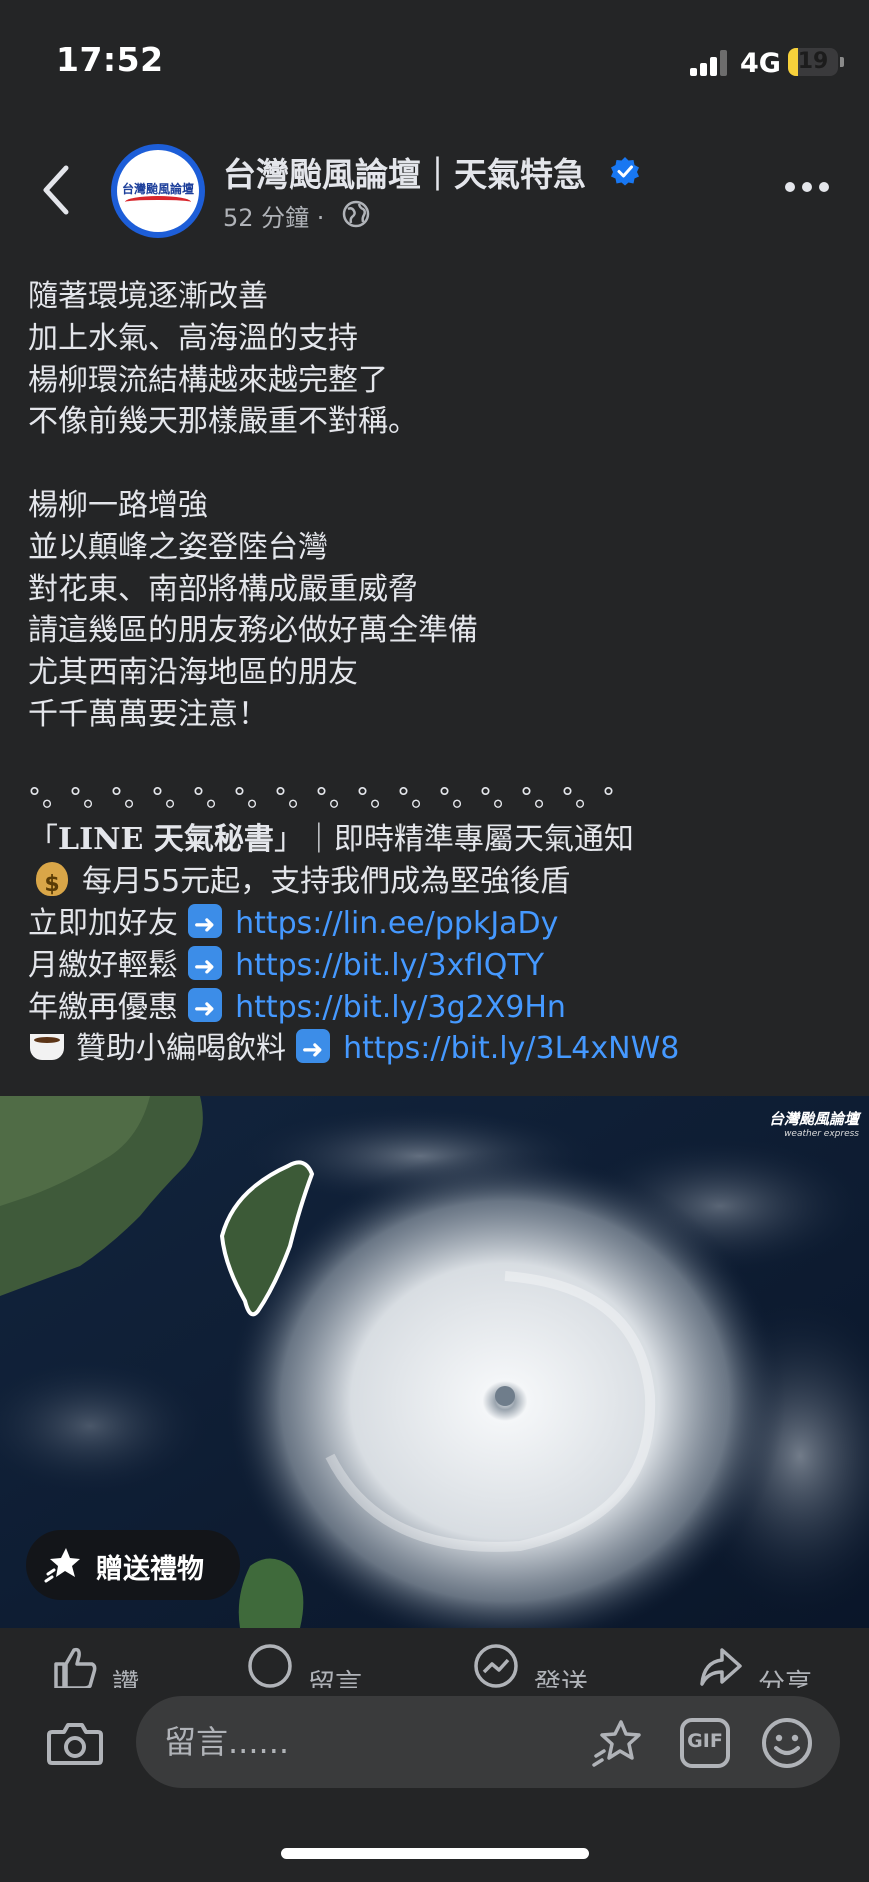  I want to click on comment-box: GIF, so click(488, 1742).